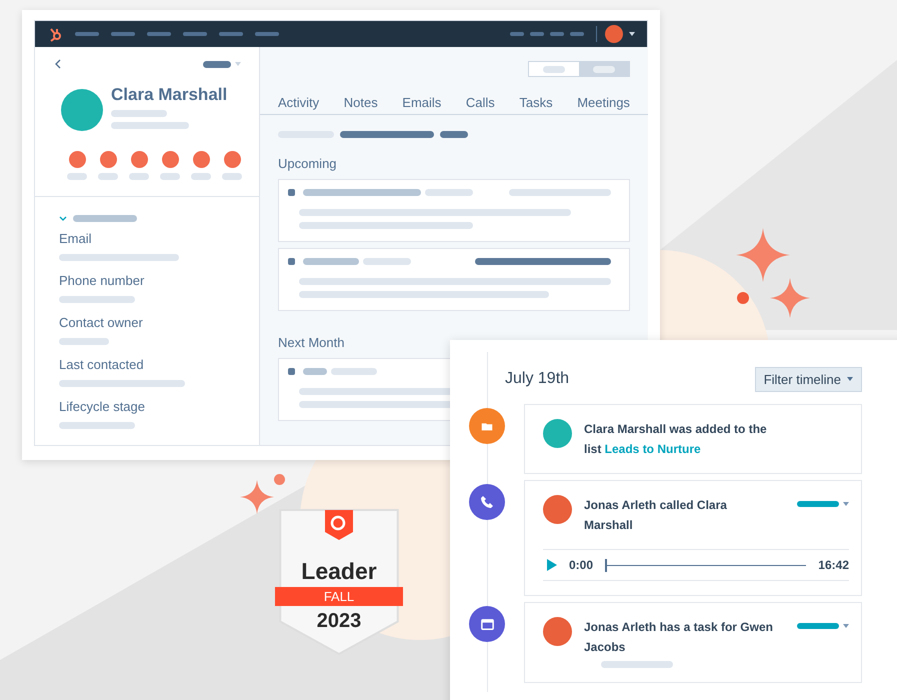  Describe the element at coordinates (679, 637) in the screenshot. I see `event-description: Jonas Arleth has a task for Gwen Jacobs` at that location.